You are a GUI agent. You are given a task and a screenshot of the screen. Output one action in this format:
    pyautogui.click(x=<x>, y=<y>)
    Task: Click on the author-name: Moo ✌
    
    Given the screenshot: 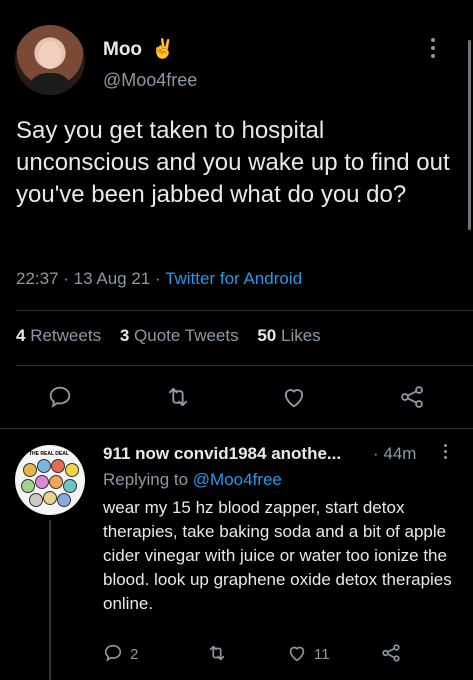 What is the action you would take?
    pyautogui.click(x=139, y=49)
    